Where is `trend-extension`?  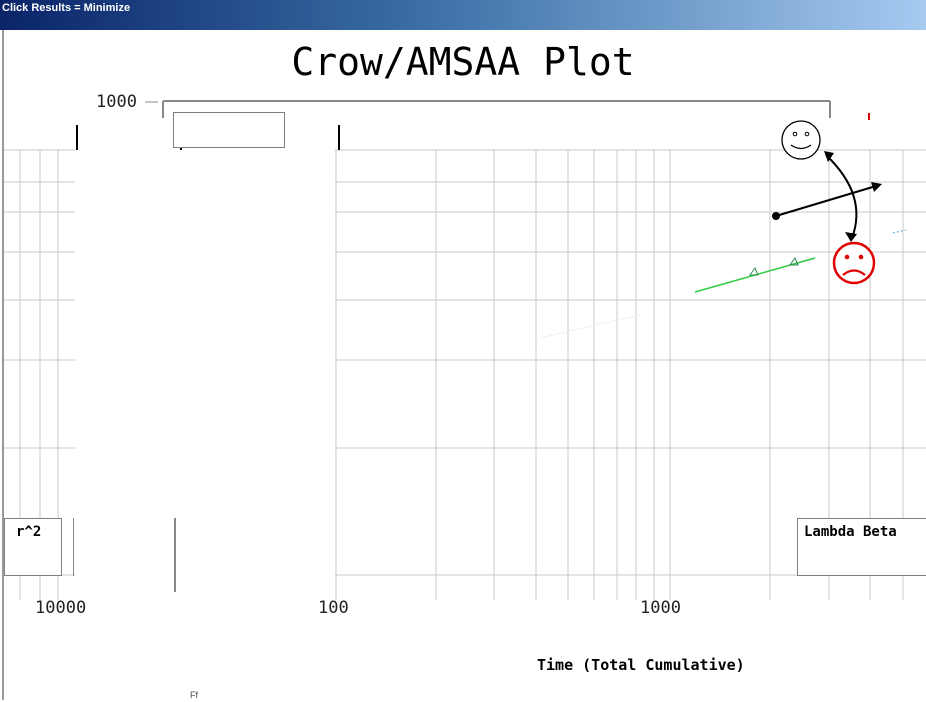
trend-extension is located at coordinates (899, 231).